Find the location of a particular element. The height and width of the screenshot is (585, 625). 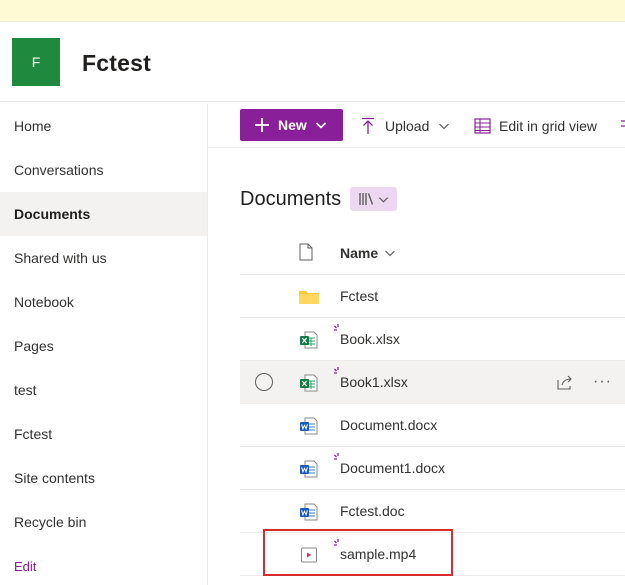

upload-button: Upload is located at coordinates (405, 126).